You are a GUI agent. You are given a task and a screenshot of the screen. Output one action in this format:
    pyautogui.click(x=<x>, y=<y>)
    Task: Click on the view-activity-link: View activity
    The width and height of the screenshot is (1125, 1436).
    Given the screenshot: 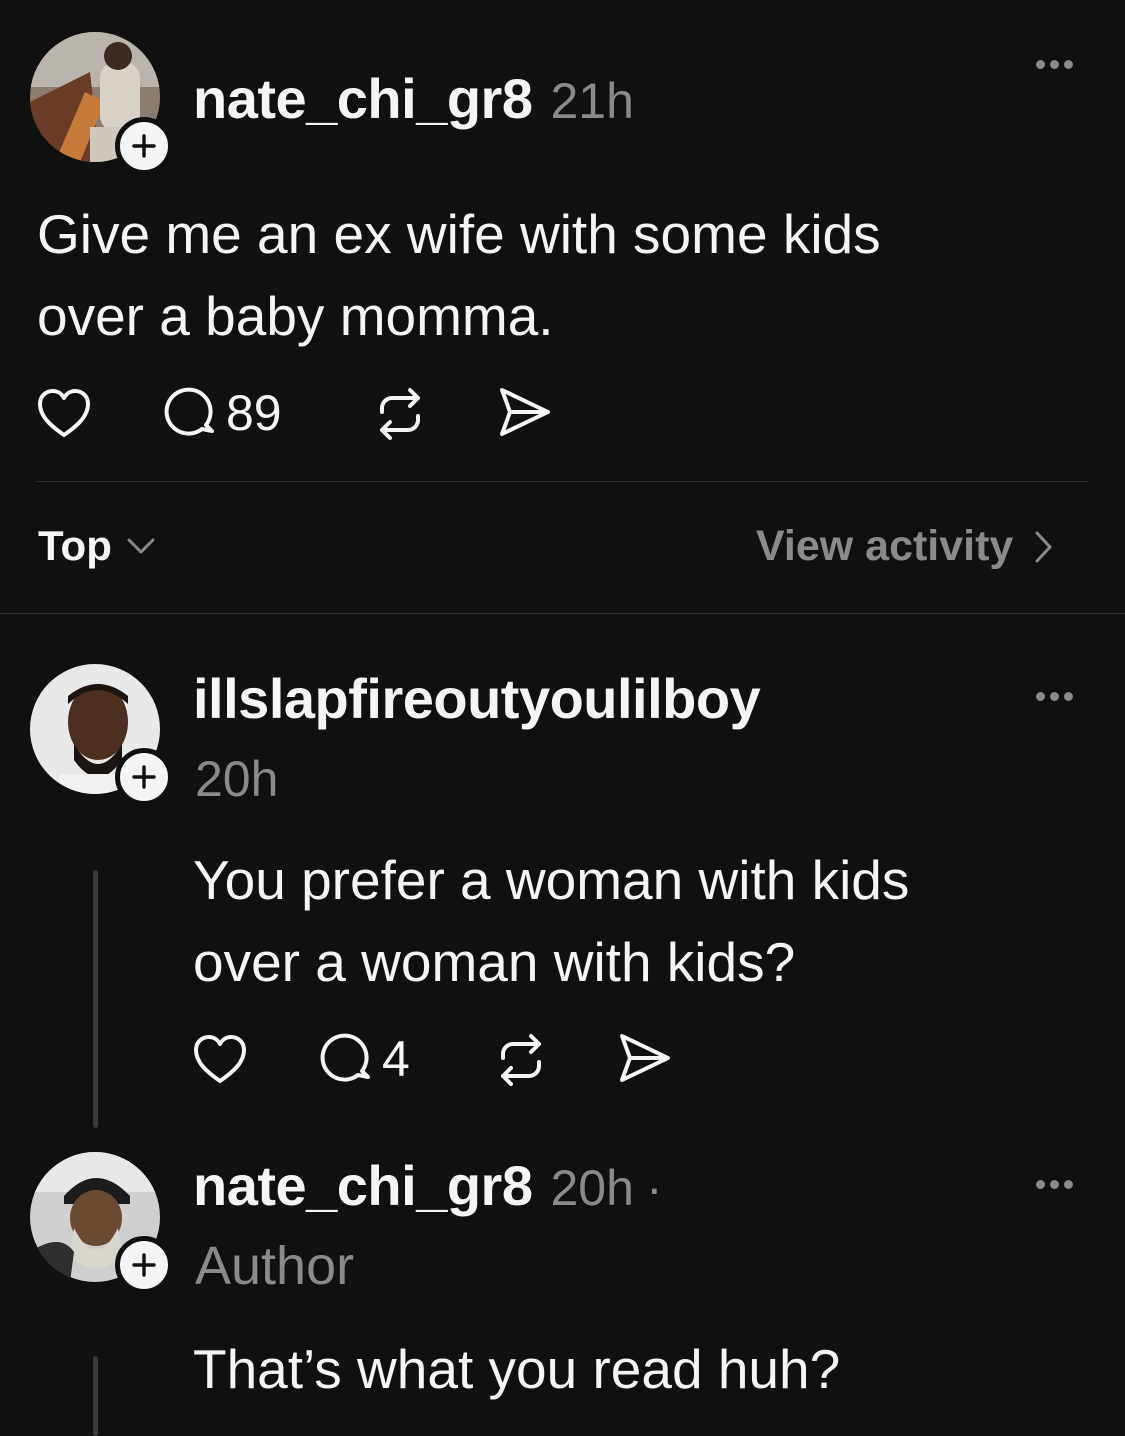 What is the action you would take?
    pyautogui.click(x=904, y=546)
    